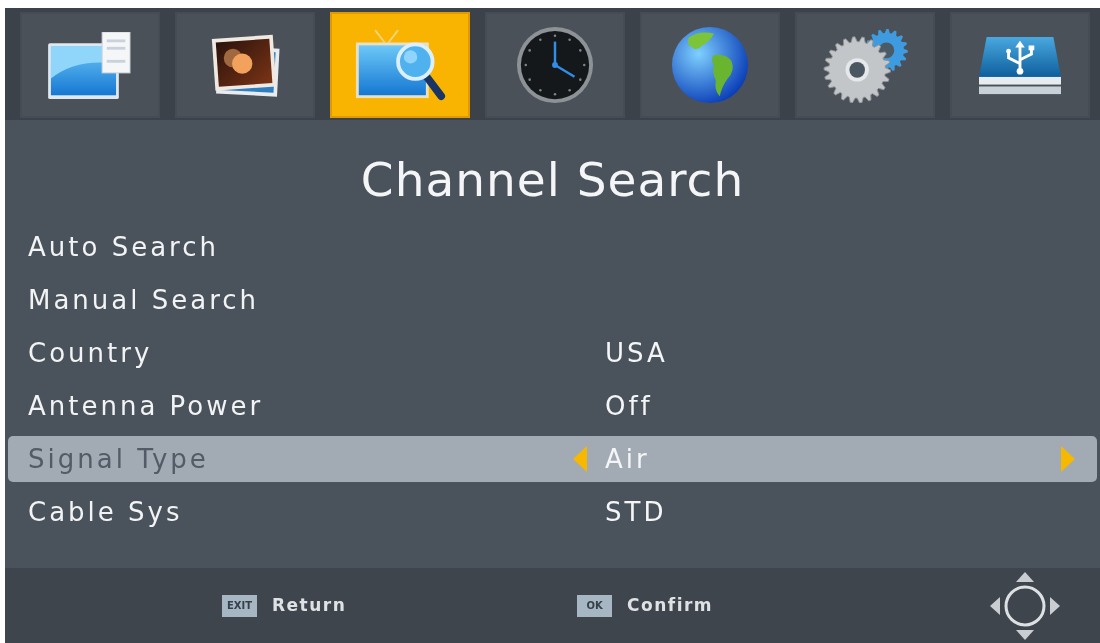 The height and width of the screenshot is (643, 1100). I want to click on left-arrow-icon, so click(580, 459).